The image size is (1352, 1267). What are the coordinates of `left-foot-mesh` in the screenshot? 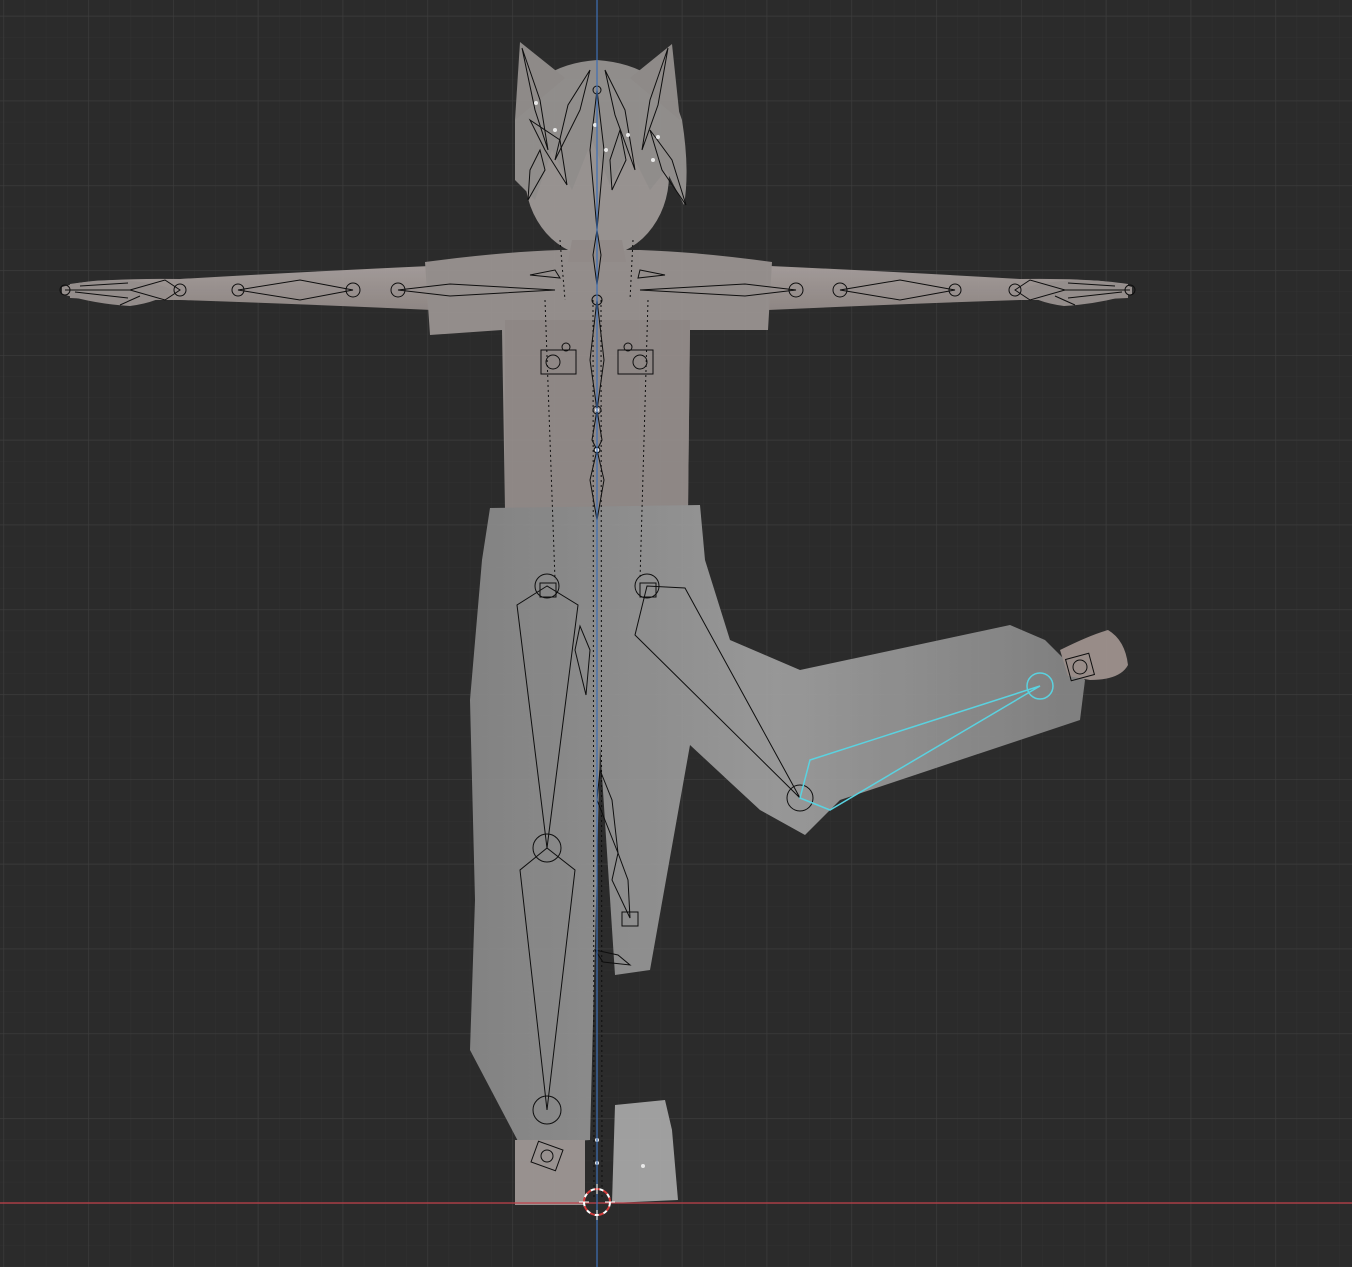 It's located at (550, 1172).